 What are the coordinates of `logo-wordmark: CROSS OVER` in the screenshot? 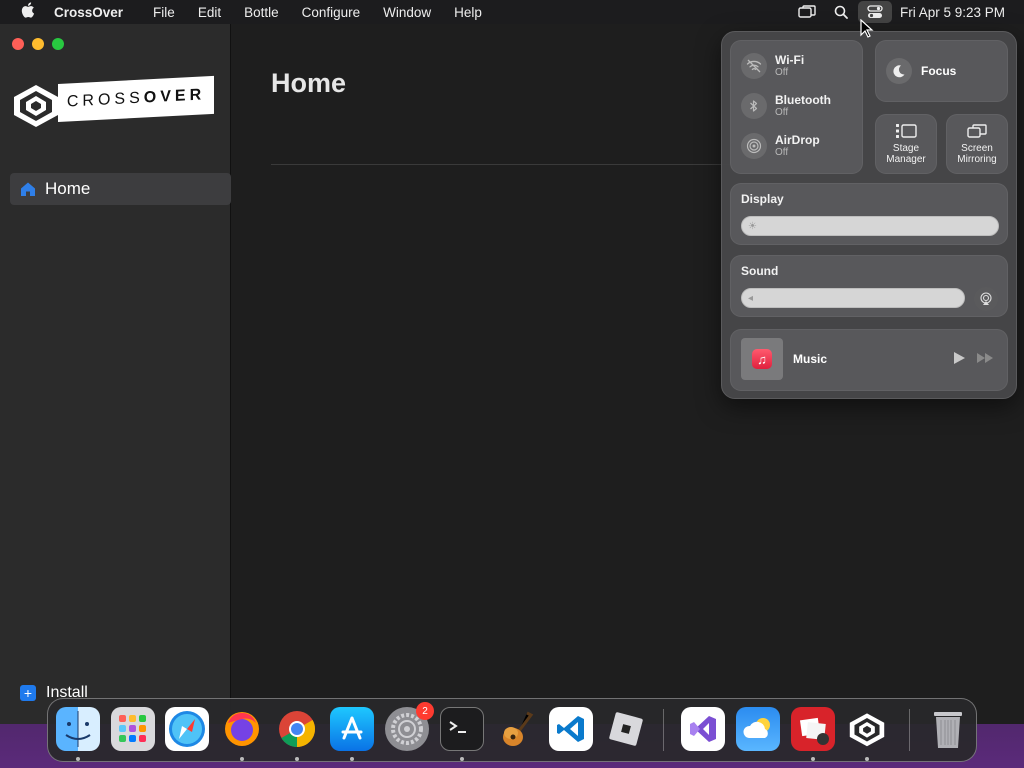 It's located at (136, 98).